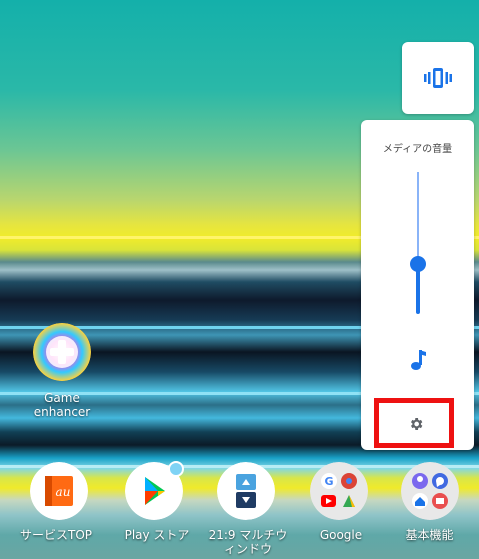 The height and width of the screenshot is (559, 479). What do you see at coordinates (176, 469) in the screenshot?
I see `notification-badge` at bounding box center [176, 469].